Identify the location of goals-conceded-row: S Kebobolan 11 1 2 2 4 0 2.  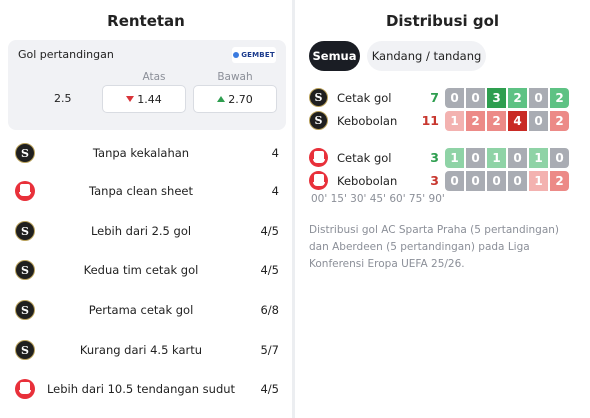
(444, 121).